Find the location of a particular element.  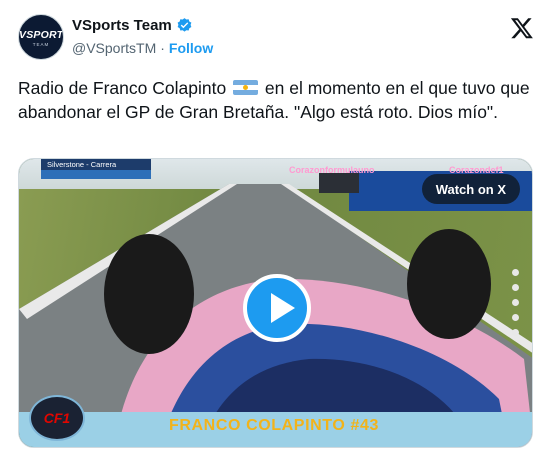

watermark-left: Corazonformulauno is located at coordinates (332, 170).